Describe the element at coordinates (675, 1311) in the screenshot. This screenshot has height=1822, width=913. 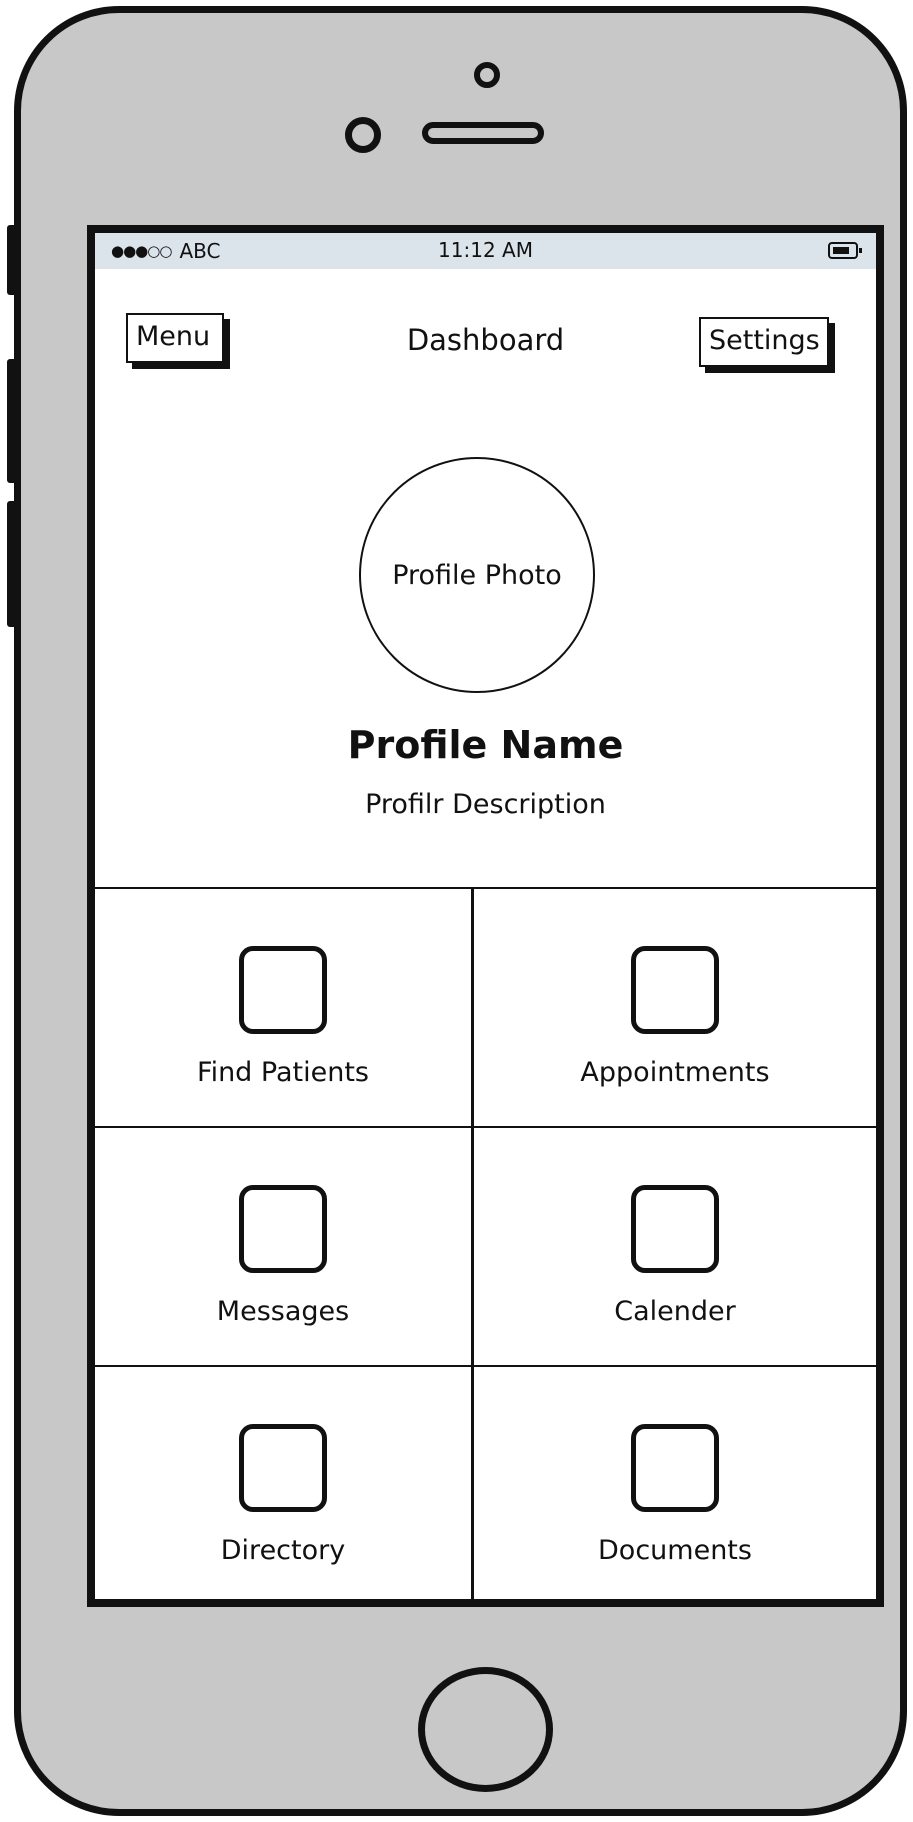
I see `tile-label: Calender` at that location.